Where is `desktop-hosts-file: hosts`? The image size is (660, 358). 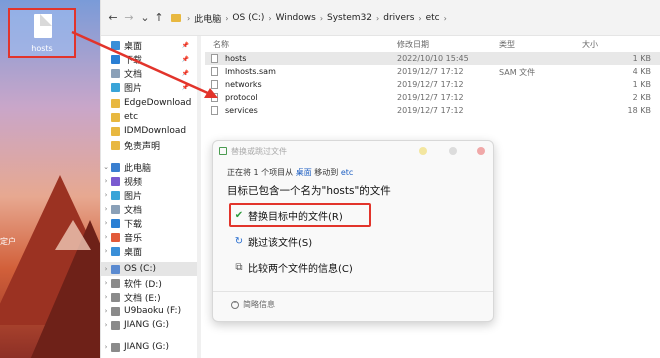 desktop-hosts-file: hosts is located at coordinates (42, 33).